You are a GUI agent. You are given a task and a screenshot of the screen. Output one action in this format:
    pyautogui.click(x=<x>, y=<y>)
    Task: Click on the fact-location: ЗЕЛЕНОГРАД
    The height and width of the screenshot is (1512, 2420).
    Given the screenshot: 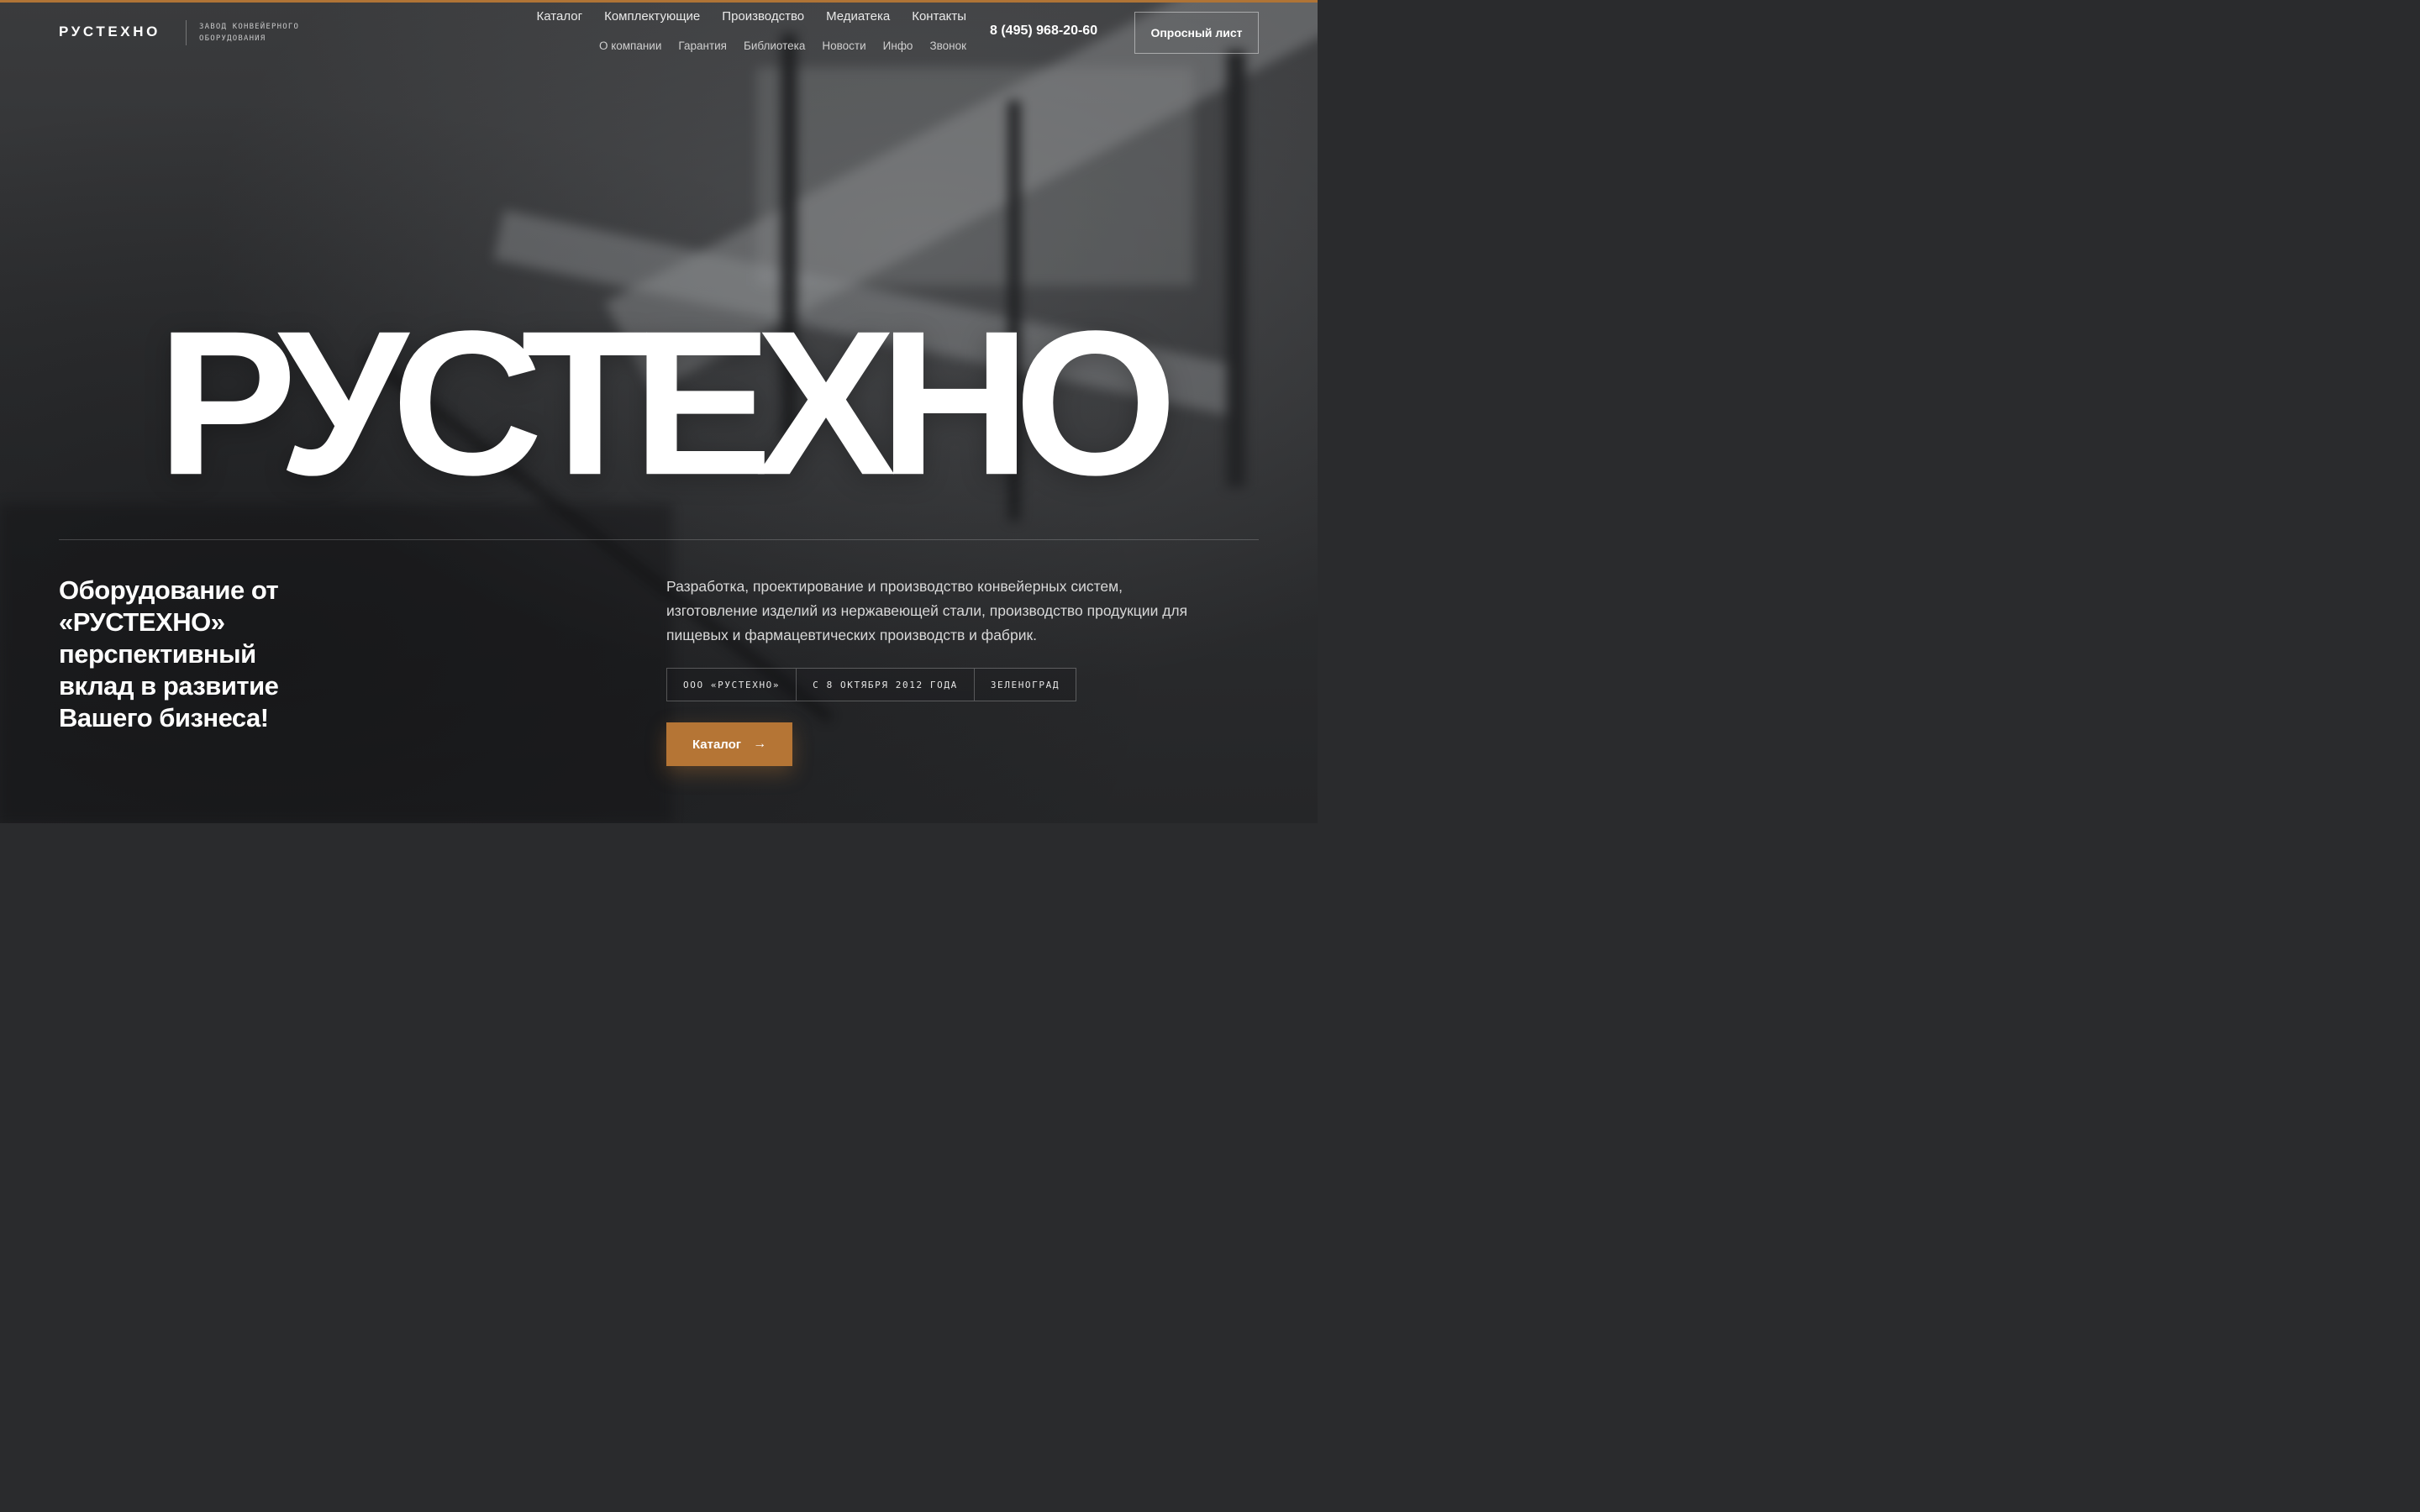 What is the action you would take?
    pyautogui.click(x=1024, y=685)
    